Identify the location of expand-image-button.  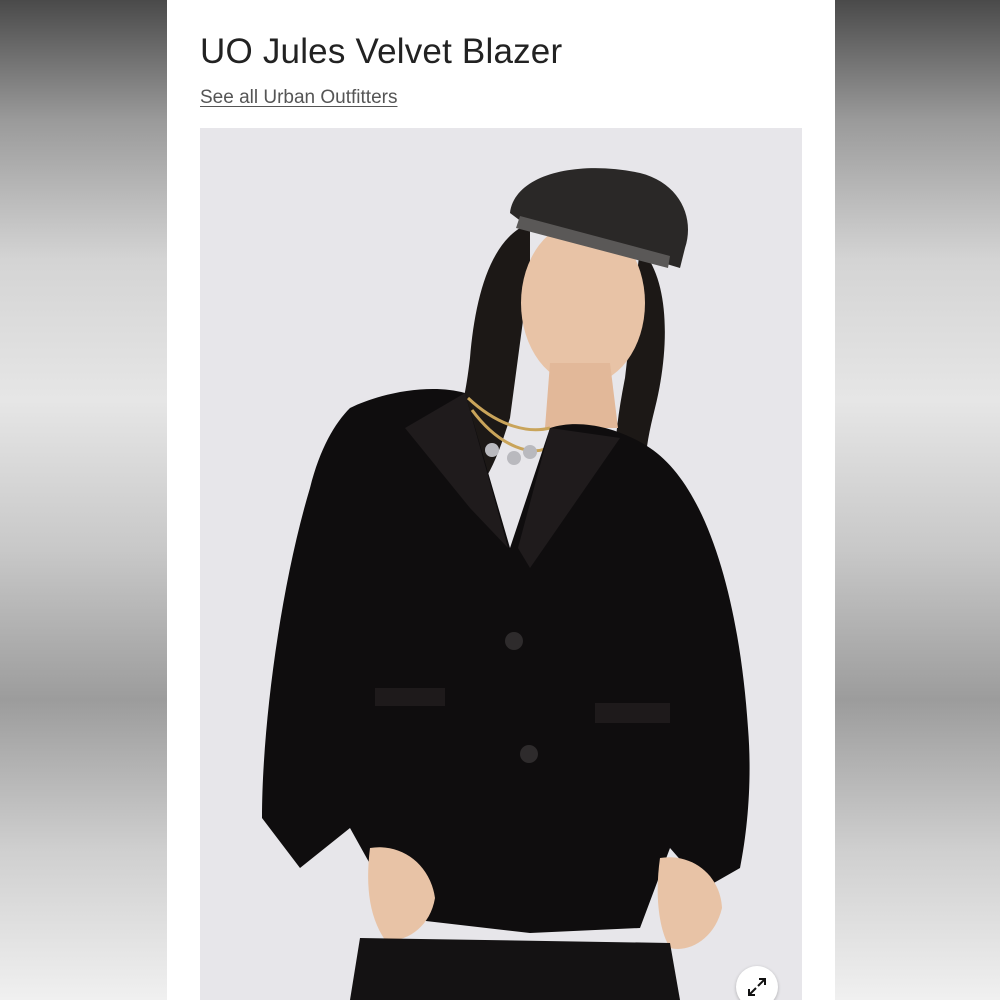
(757, 983).